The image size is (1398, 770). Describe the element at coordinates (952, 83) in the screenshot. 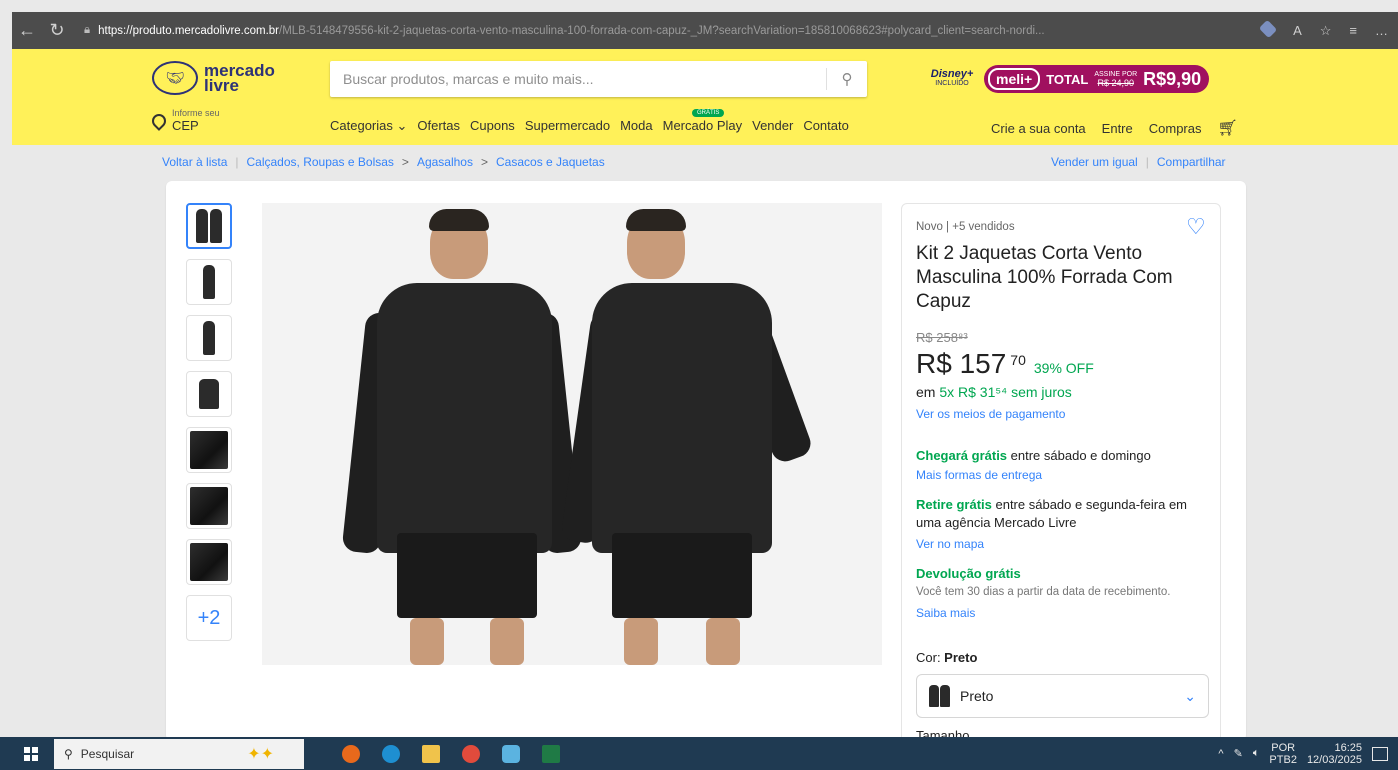

I see `disney-included: INCLUÍDO` at that location.